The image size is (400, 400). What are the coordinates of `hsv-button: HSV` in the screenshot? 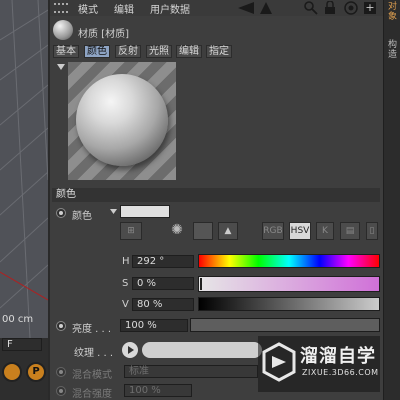 It's located at (300, 231).